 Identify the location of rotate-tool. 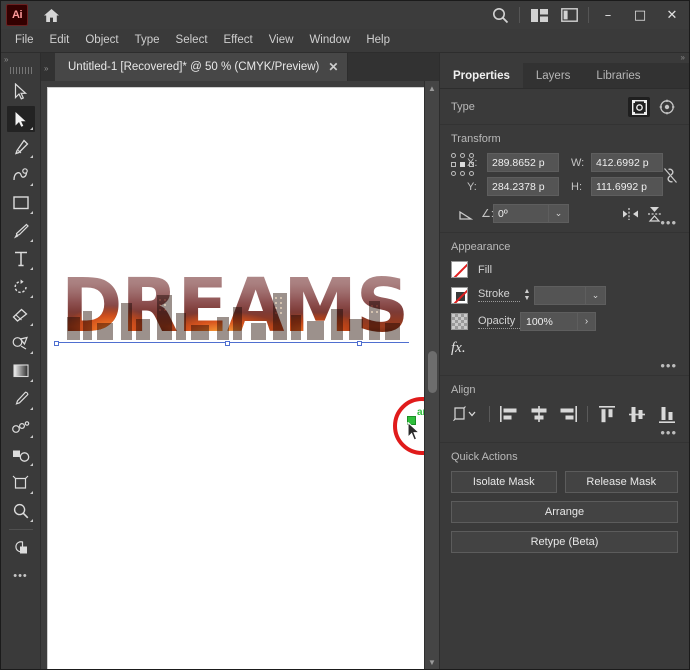
(21, 287).